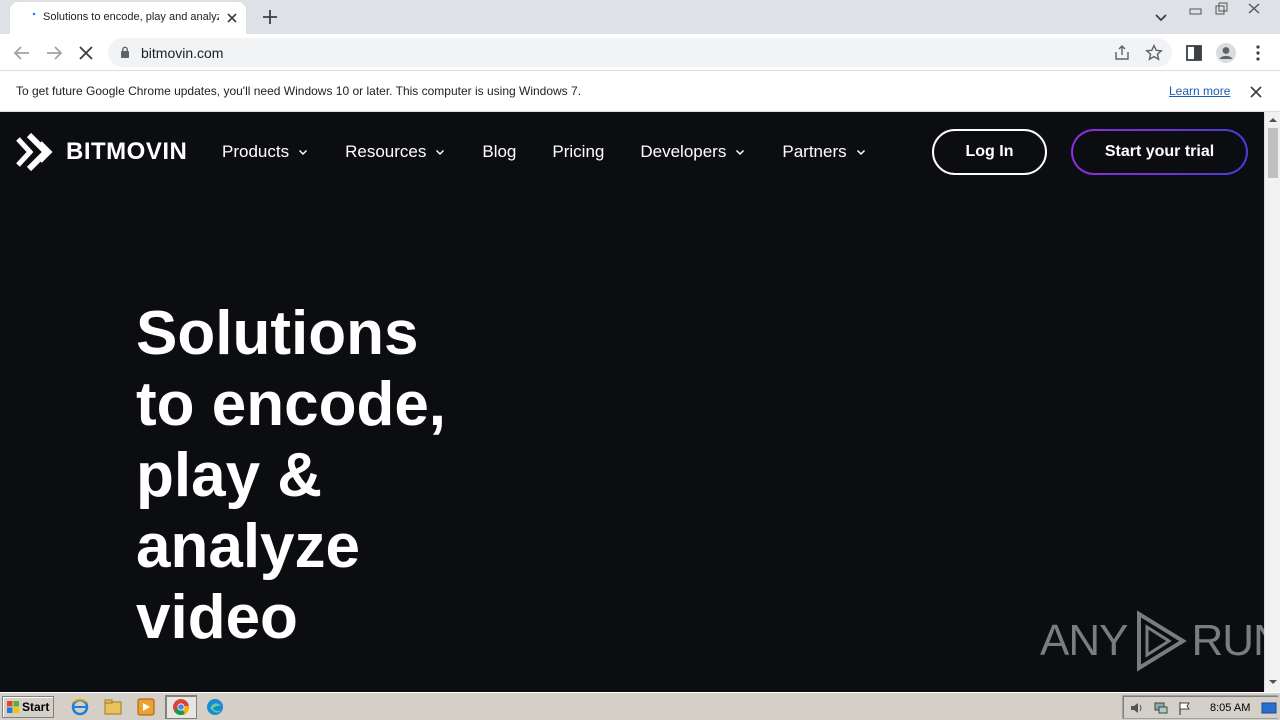 This screenshot has width=1280, height=720. What do you see at coordinates (215, 707) in the screenshot?
I see `edge-icon` at bounding box center [215, 707].